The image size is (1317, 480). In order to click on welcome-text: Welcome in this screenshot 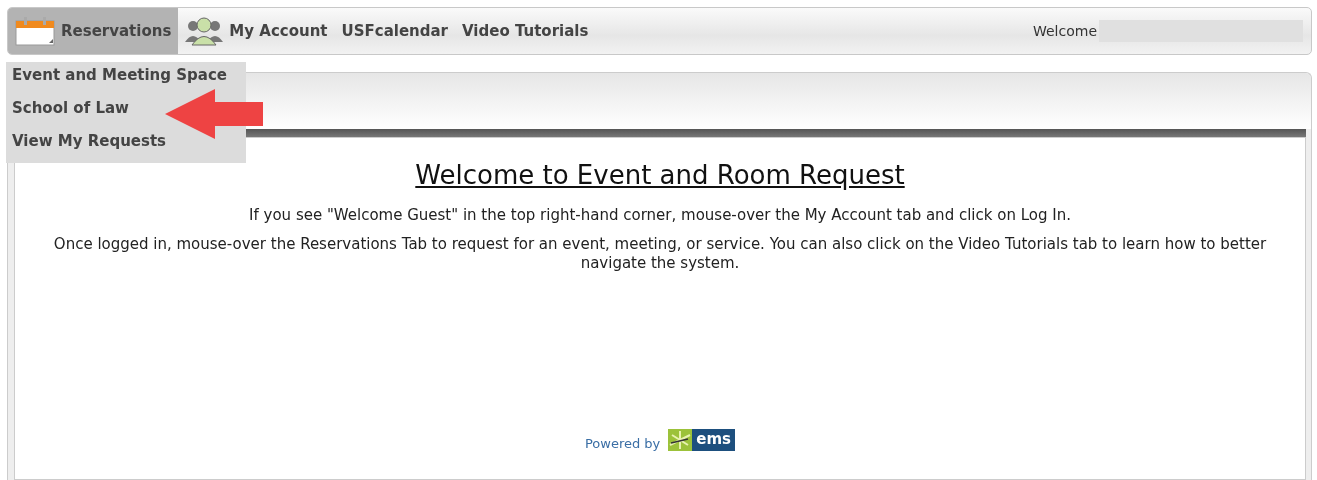, I will do `click(1064, 31)`.